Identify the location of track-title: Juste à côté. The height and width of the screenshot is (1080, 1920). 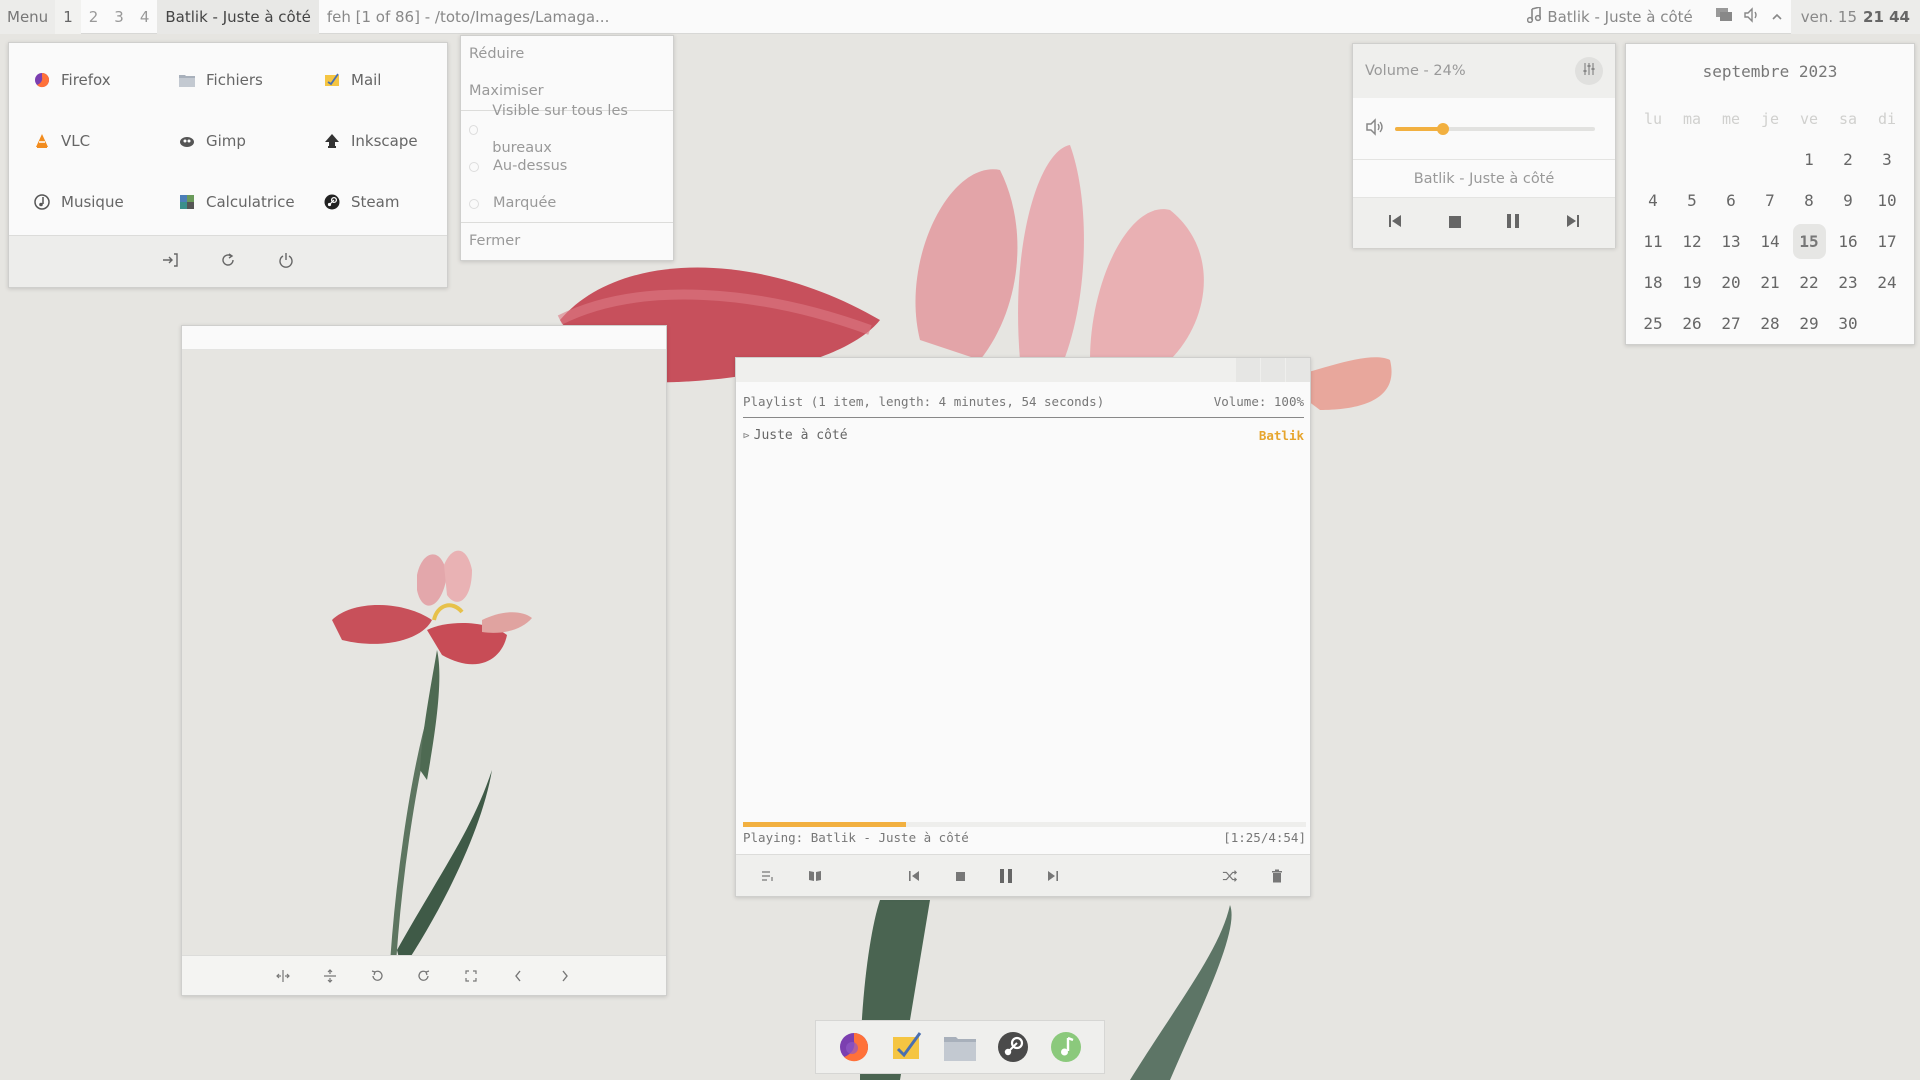
(800, 435).